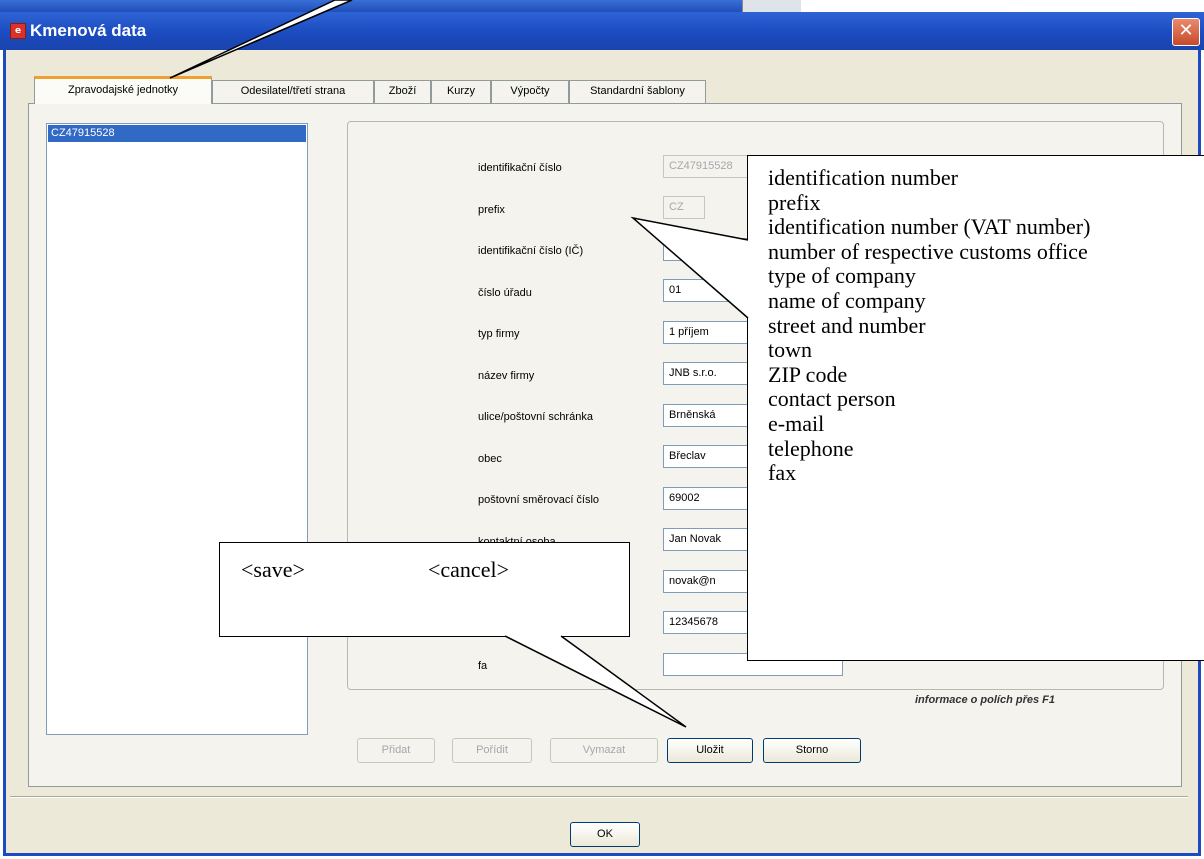 The width and height of the screenshot is (1204, 859). Describe the element at coordinates (595, 681) in the screenshot. I see `button-pointer` at that location.